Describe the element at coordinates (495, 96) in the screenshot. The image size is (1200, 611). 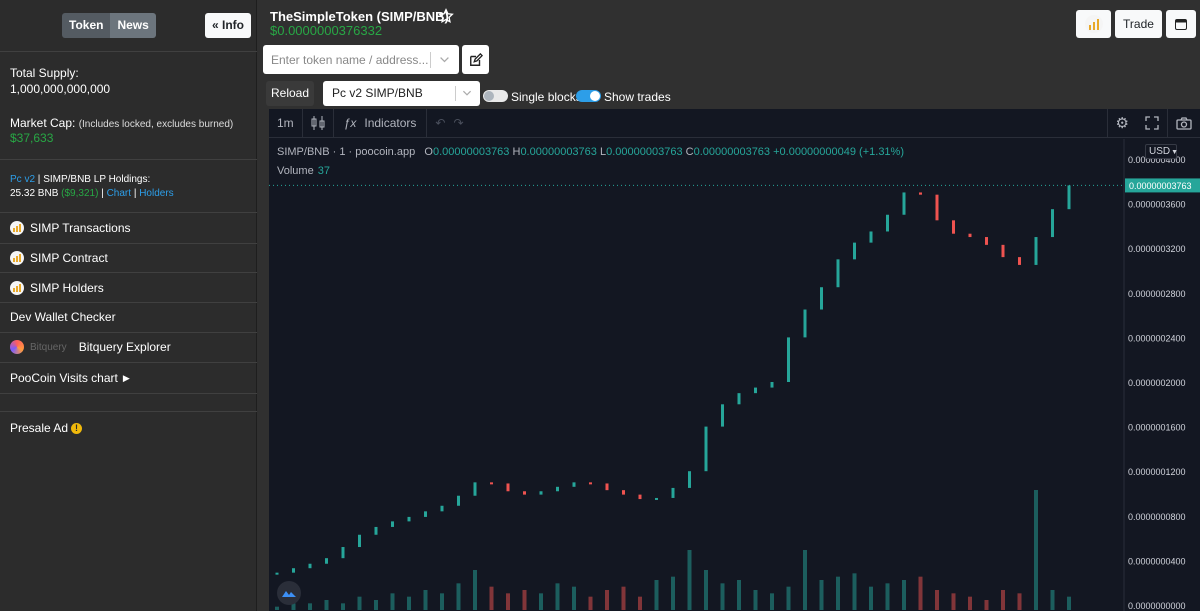
I see `single-blocks-toggle` at that location.